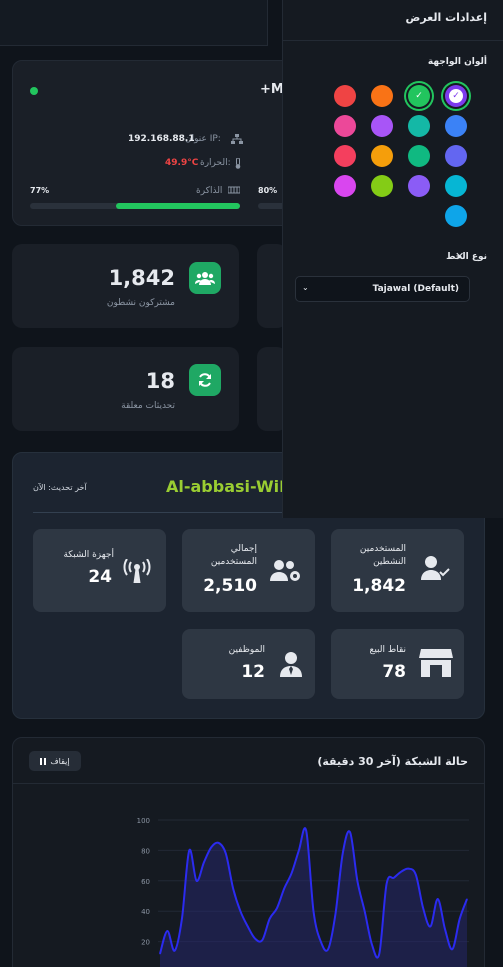 The height and width of the screenshot is (967, 503). What do you see at coordinates (145, 943) in the screenshot?
I see `y-tick-label: 20` at bounding box center [145, 943].